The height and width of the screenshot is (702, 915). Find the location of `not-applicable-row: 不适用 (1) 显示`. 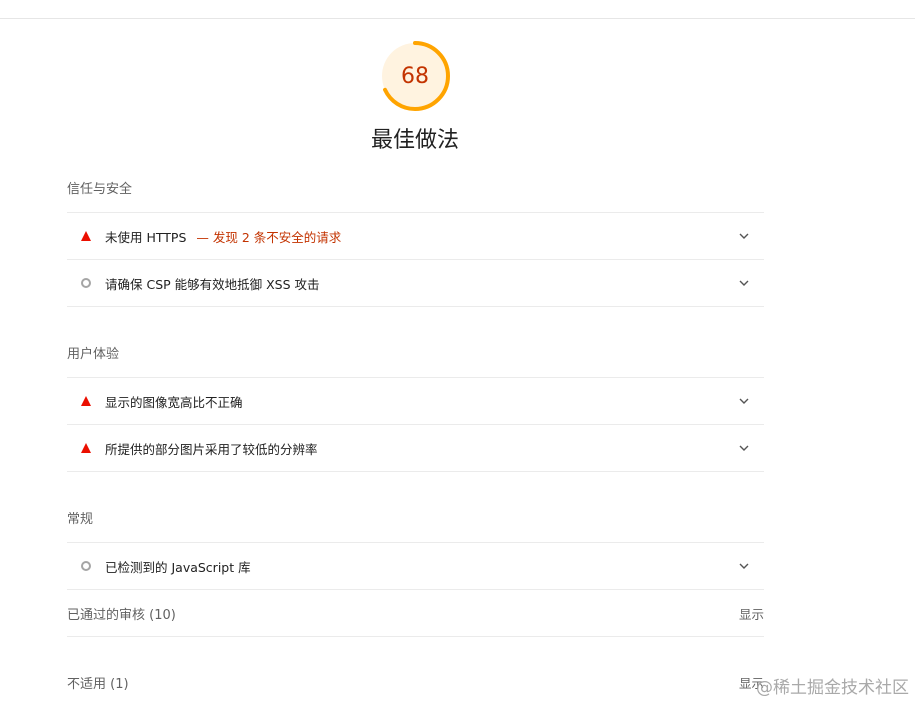

not-applicable-row: 不适用 (1) 显示 is located at coordinates (415, 684).